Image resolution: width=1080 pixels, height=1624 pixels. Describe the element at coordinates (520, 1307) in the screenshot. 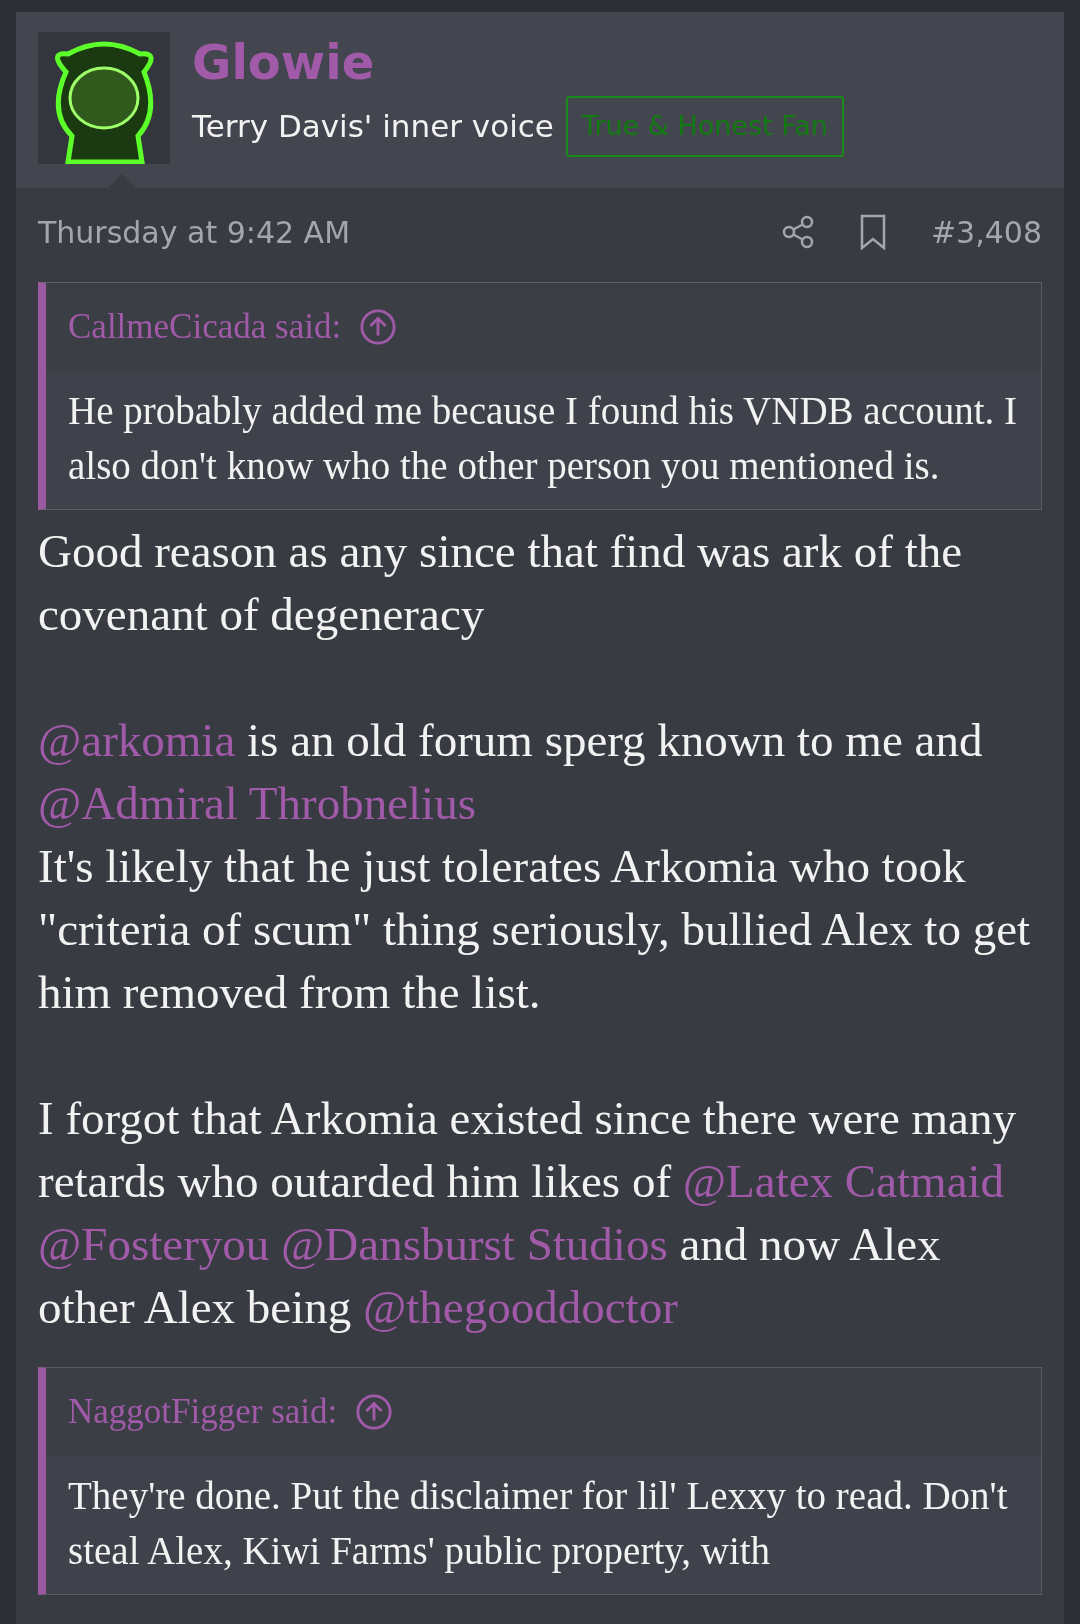

I see `mention-link: @thegooddoctor` at that location.